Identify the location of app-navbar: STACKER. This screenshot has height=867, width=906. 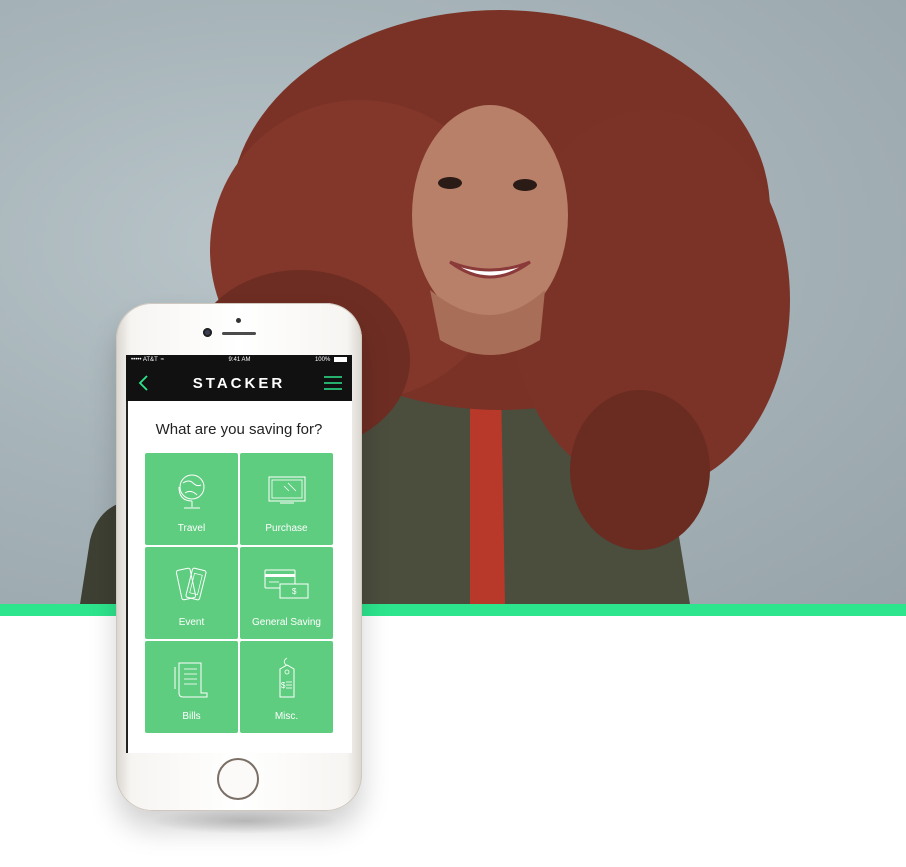
(239, 383).